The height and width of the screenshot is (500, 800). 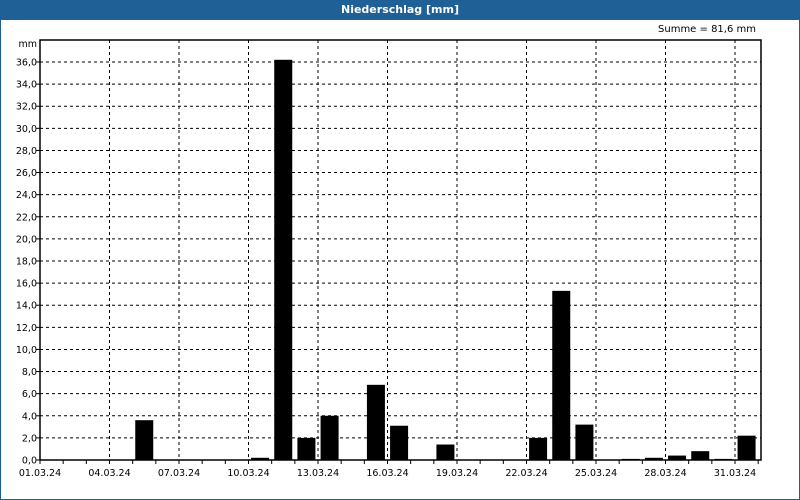 What do you see at coordinates (27, 44) in the screenshot?
I see `y-axis-unit-label: mm` at bounding box center [27, 44].